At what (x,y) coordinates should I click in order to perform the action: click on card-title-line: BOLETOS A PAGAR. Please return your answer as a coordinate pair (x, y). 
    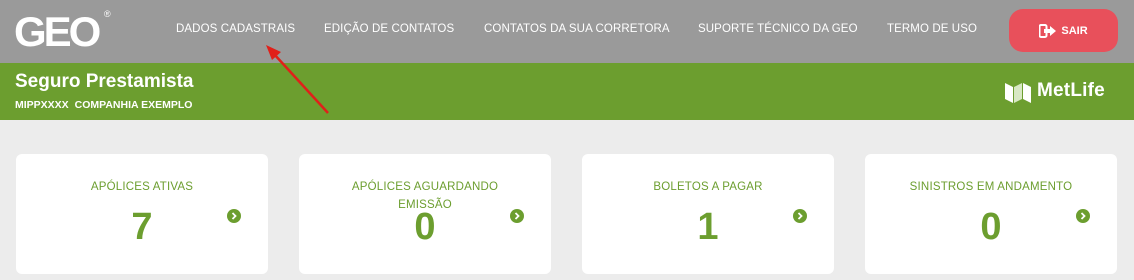
    Looking at the image, I should click on (708, 187).